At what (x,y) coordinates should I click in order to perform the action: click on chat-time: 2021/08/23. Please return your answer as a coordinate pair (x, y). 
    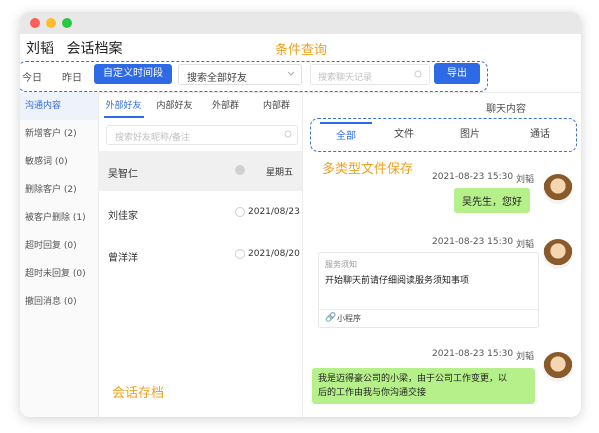
    Looking at the image, I should click on (274, 212).